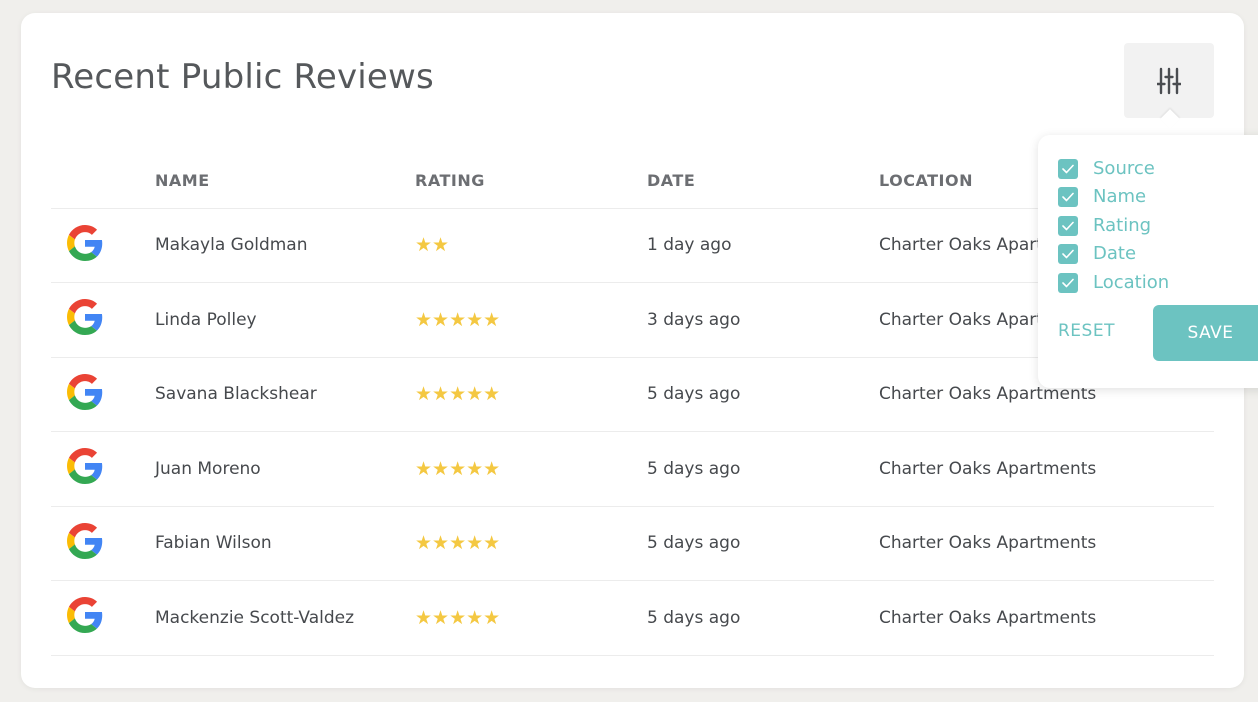  Describe the element at coordinates (285, 245) in the screenshot. I see `reviewer-name: Makayla Goldman` at that location.